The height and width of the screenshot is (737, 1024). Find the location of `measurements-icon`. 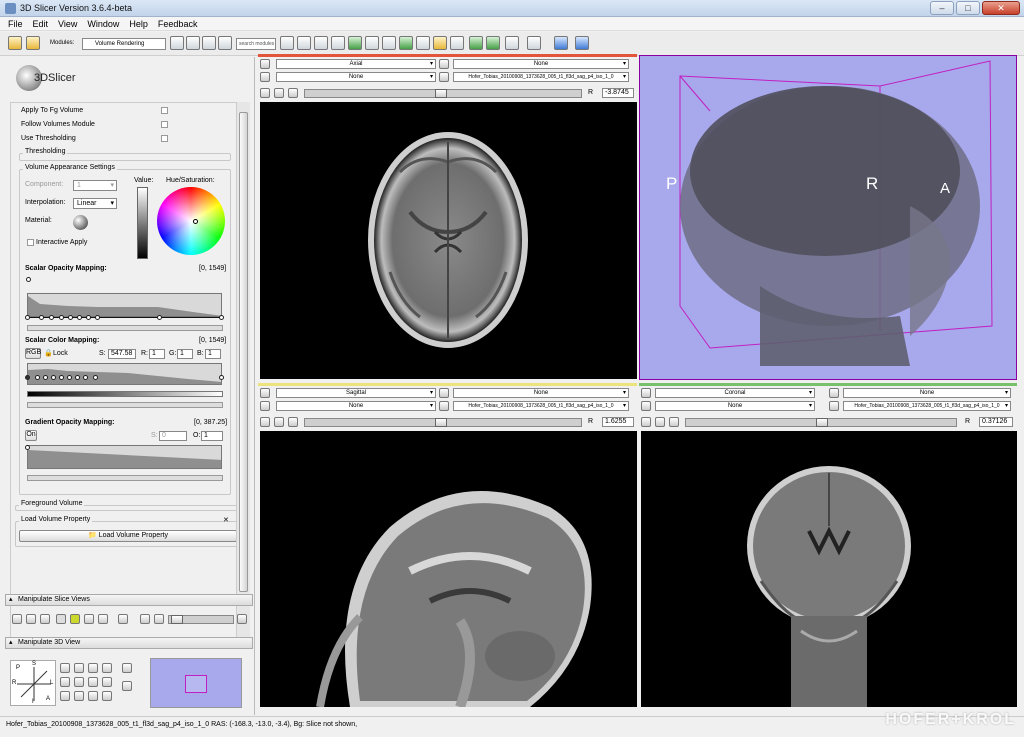

measurements-icon is located at coordinates (406, 43).